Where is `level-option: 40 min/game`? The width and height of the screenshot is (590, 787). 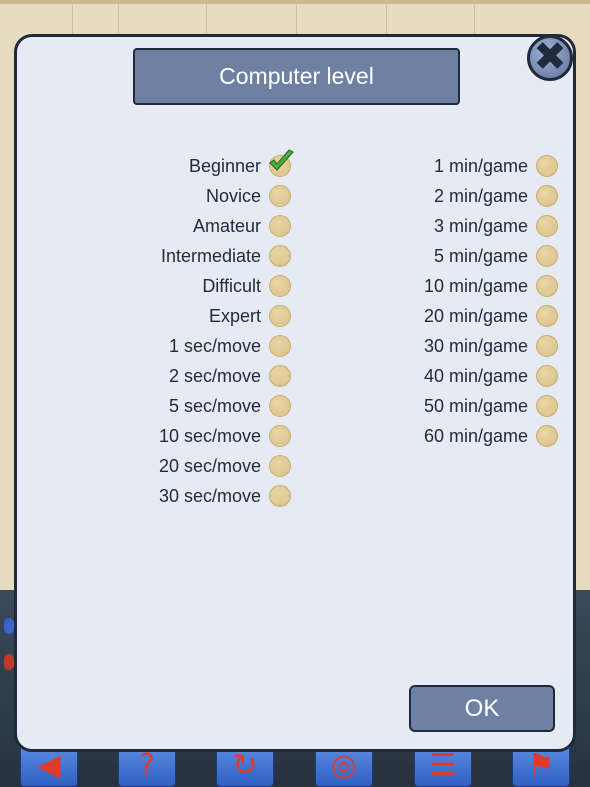
level-option: 40 min/game is located at coordinates (428, 376).